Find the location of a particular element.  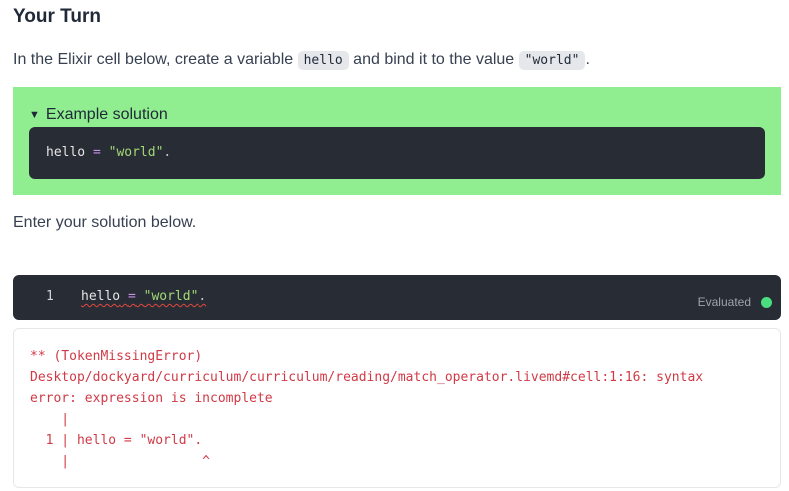

error-line: ** (TokenMissingError) is located at coordinates (116, 356).